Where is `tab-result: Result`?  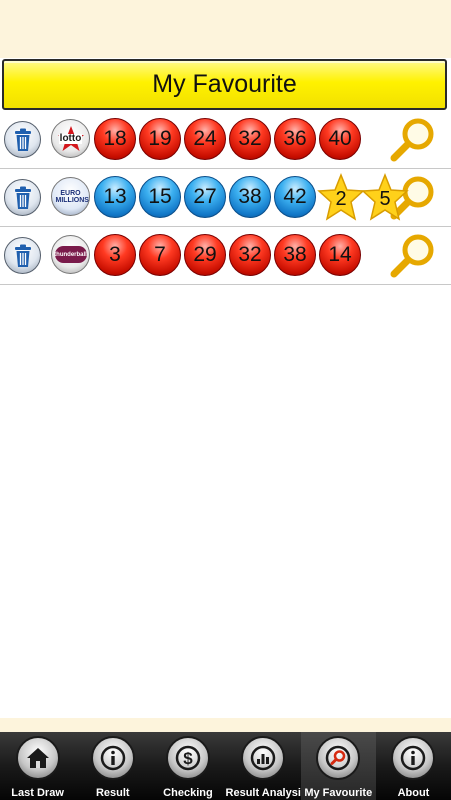 tab-result: Result is located at coordinates (112, 766).